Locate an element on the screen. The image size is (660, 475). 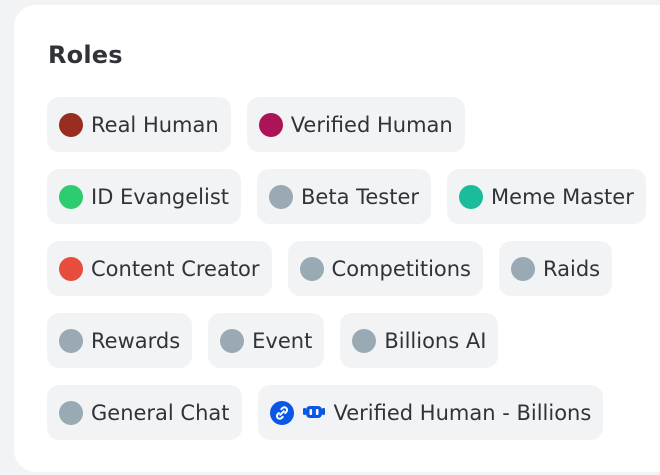
link-badge-icon is located at coordinates (281, 412).